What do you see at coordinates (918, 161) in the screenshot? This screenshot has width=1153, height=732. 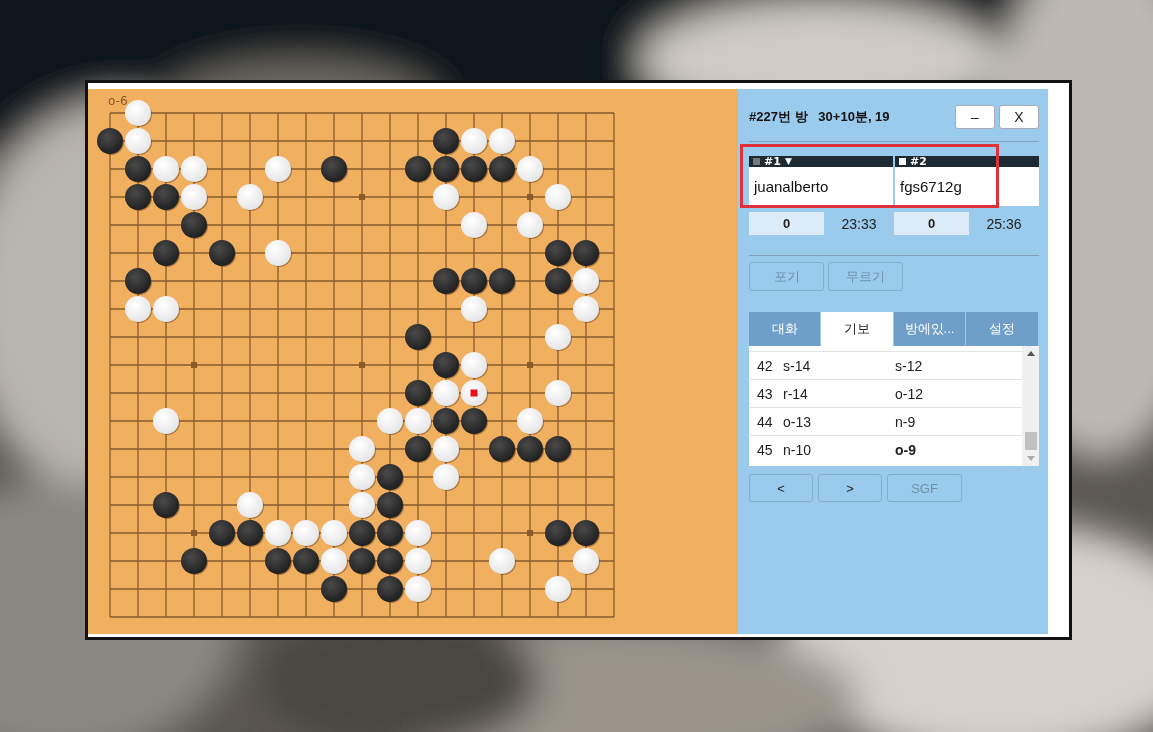 I see `player-number: #2` at bounding box center [918, 161].